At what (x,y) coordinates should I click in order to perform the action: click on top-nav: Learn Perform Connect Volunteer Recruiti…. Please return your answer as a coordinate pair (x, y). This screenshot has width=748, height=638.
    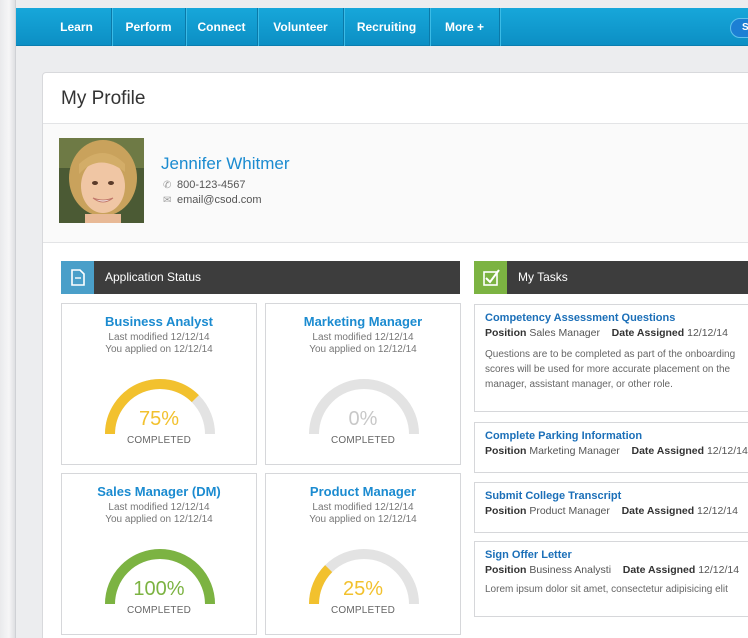
    Looking at the image, I should click on (382, 27).